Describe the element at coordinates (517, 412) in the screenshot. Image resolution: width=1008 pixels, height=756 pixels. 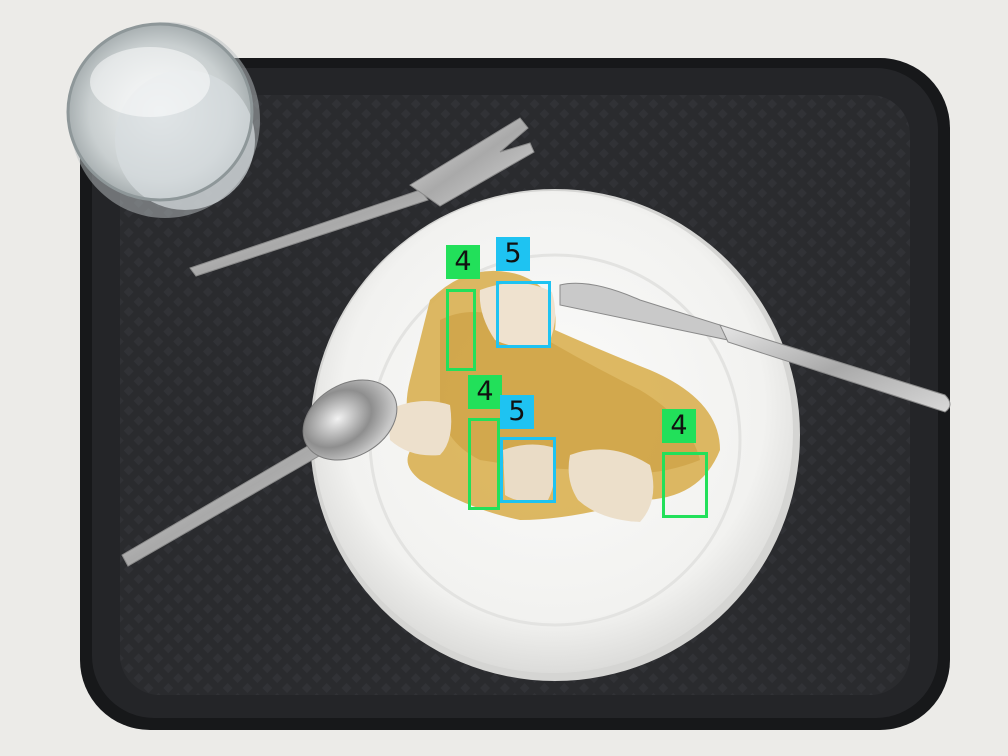
I see `detection-label-4: 5` at that location.